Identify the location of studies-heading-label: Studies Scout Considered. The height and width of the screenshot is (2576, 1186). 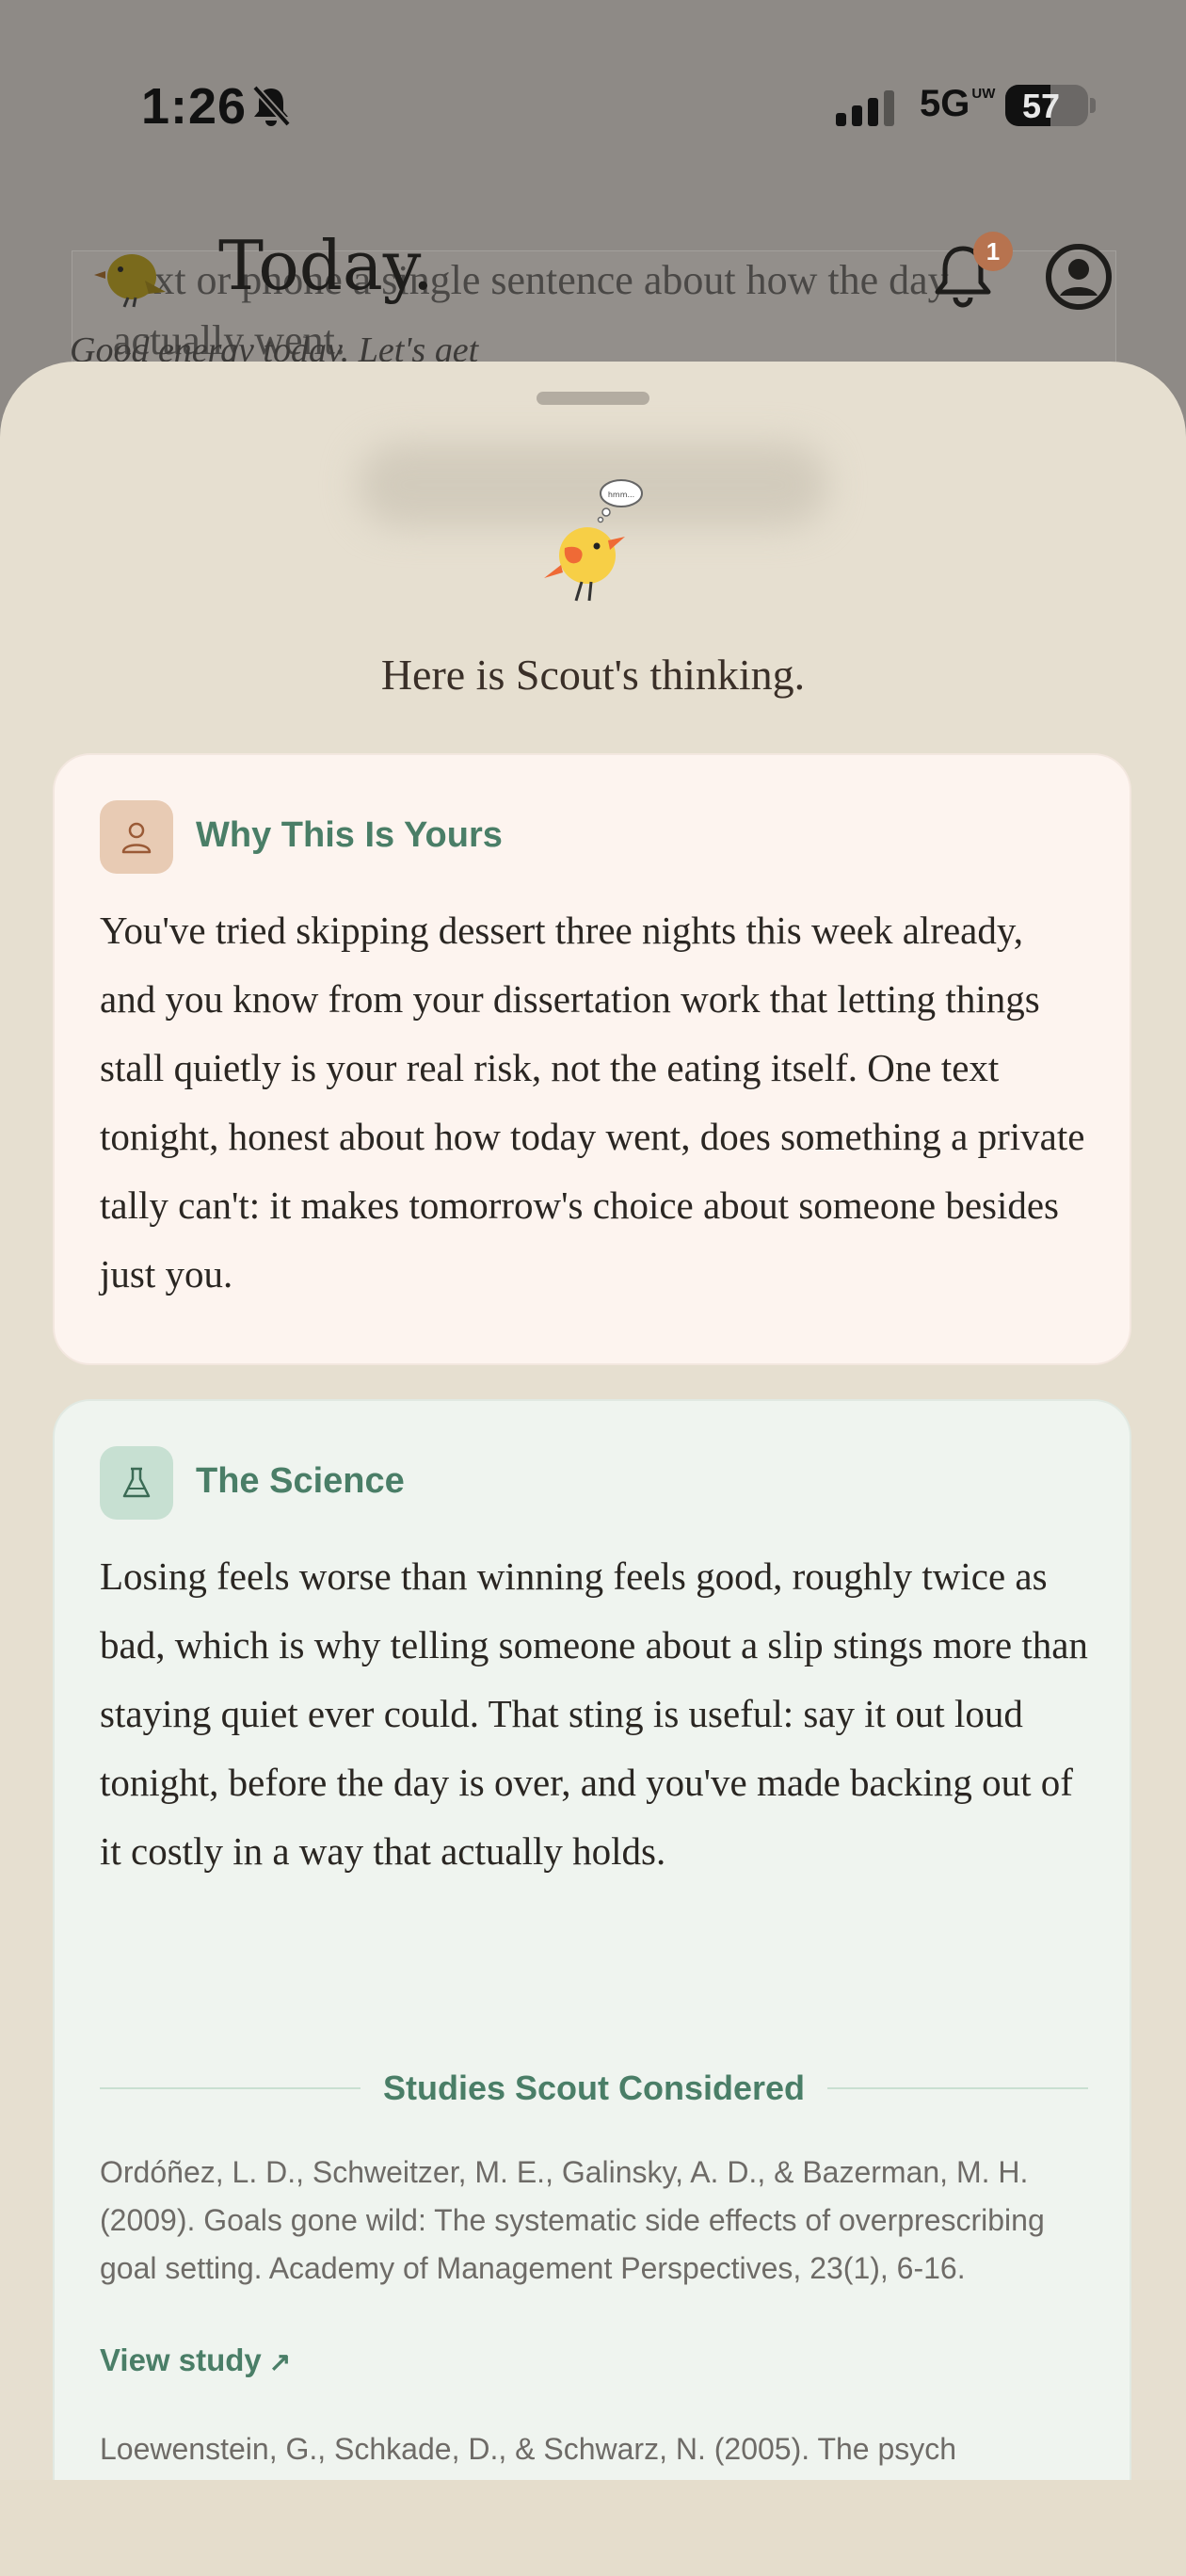
(594, 2088).